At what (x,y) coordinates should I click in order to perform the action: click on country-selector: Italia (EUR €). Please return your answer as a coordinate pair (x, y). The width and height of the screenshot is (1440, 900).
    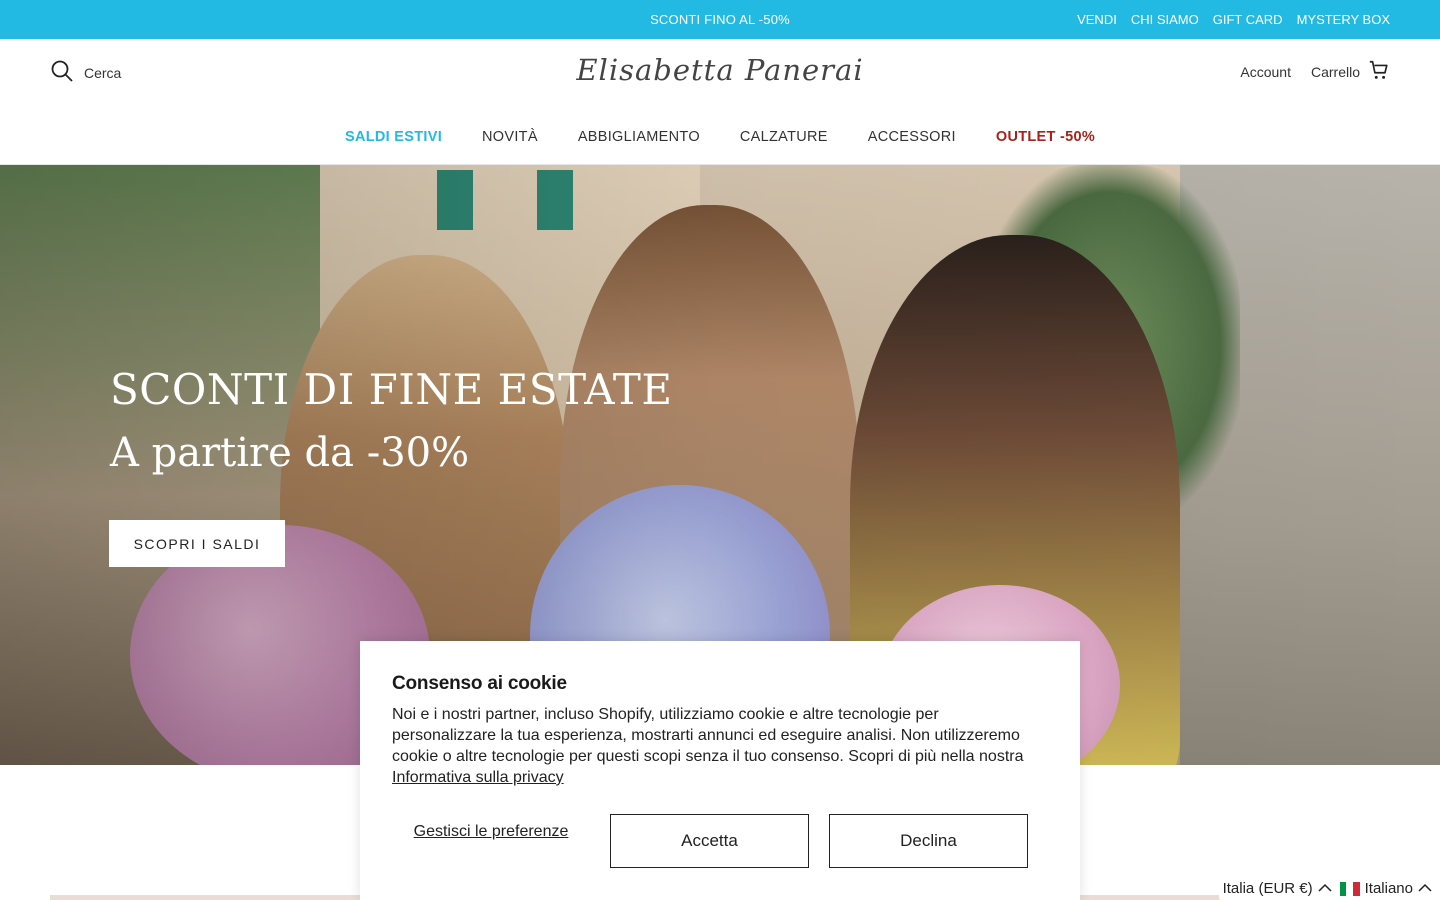
    Looking at the image, I should click on (1277, 888).